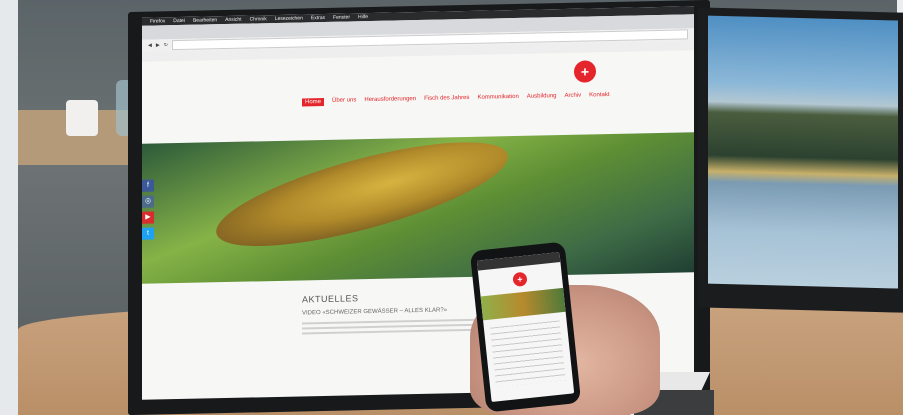 This screenshot has width=903, height=415. I want to click on reload-icon: ↻, so click(166, 45).